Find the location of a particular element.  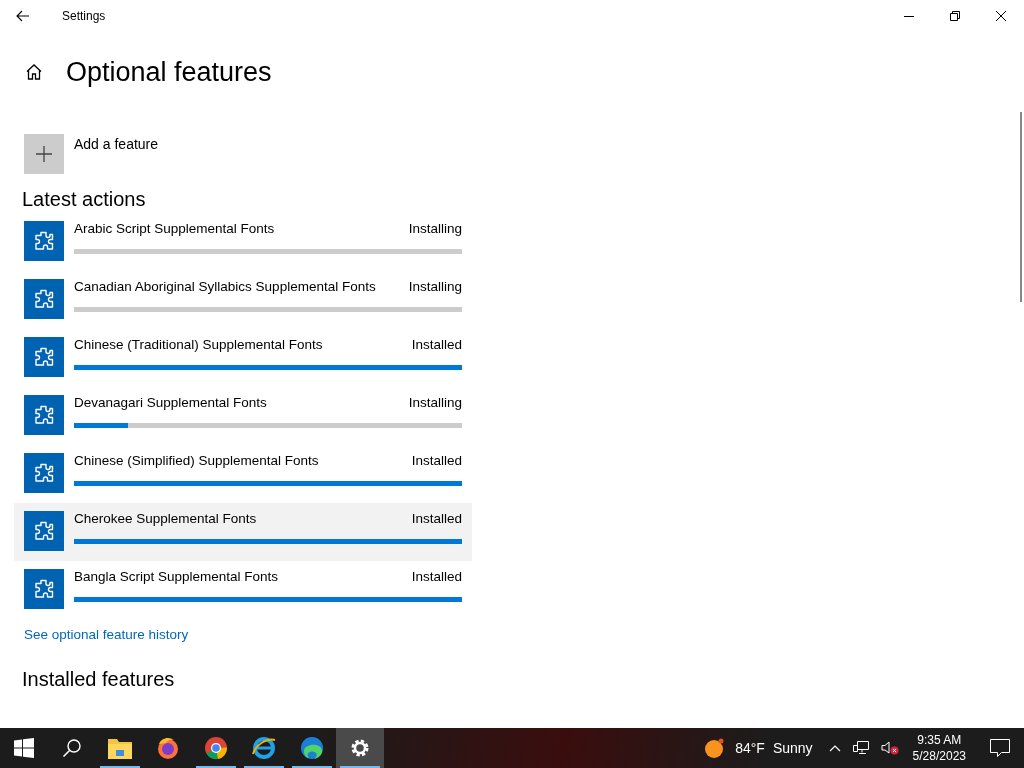

plus-icon is located at coordinates (44, 154).